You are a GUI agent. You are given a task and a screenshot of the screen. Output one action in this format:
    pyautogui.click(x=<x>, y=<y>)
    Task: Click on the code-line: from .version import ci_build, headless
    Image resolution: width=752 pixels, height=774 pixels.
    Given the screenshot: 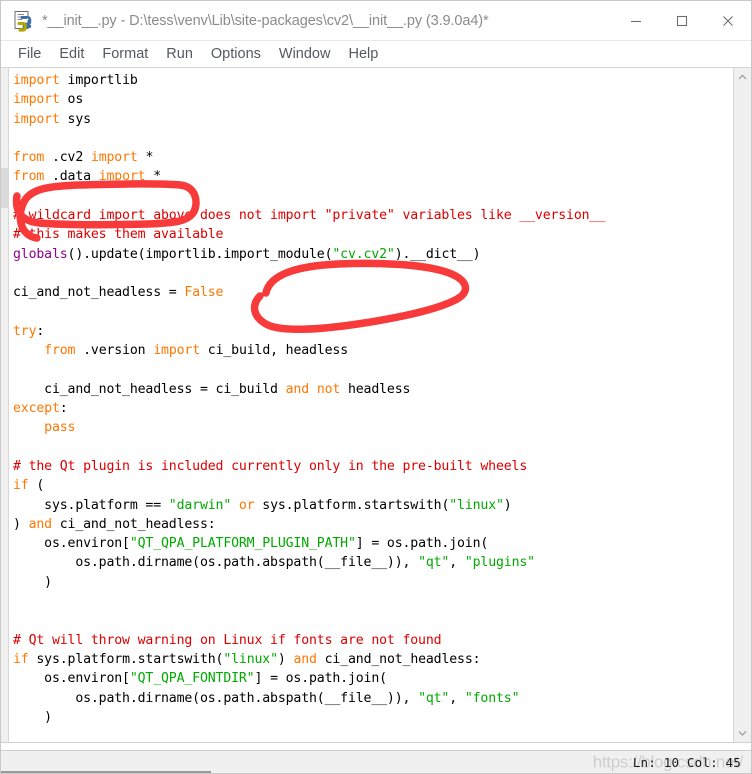 What is the action you would take?
    pyautogui.click(x=309, y=350)
    